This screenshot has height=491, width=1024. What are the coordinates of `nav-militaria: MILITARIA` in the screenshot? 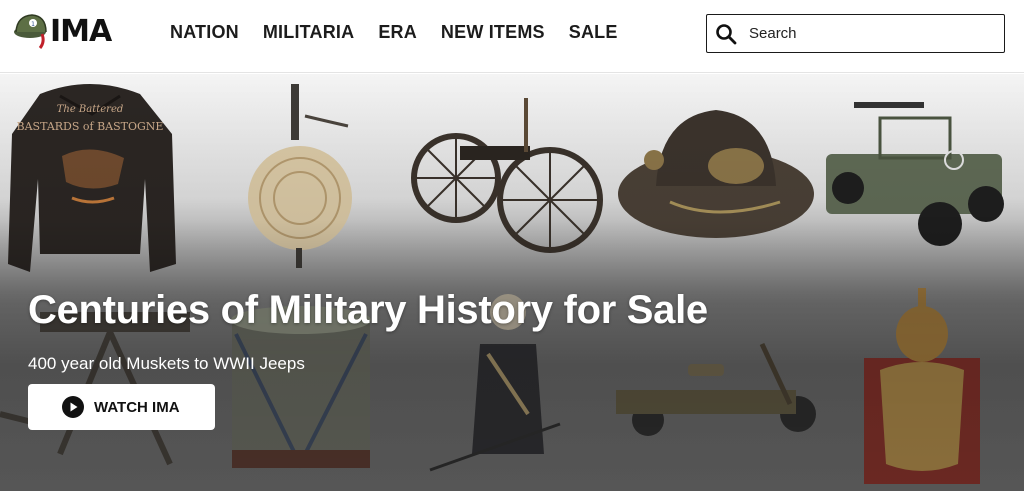 It's located at (308, 32).